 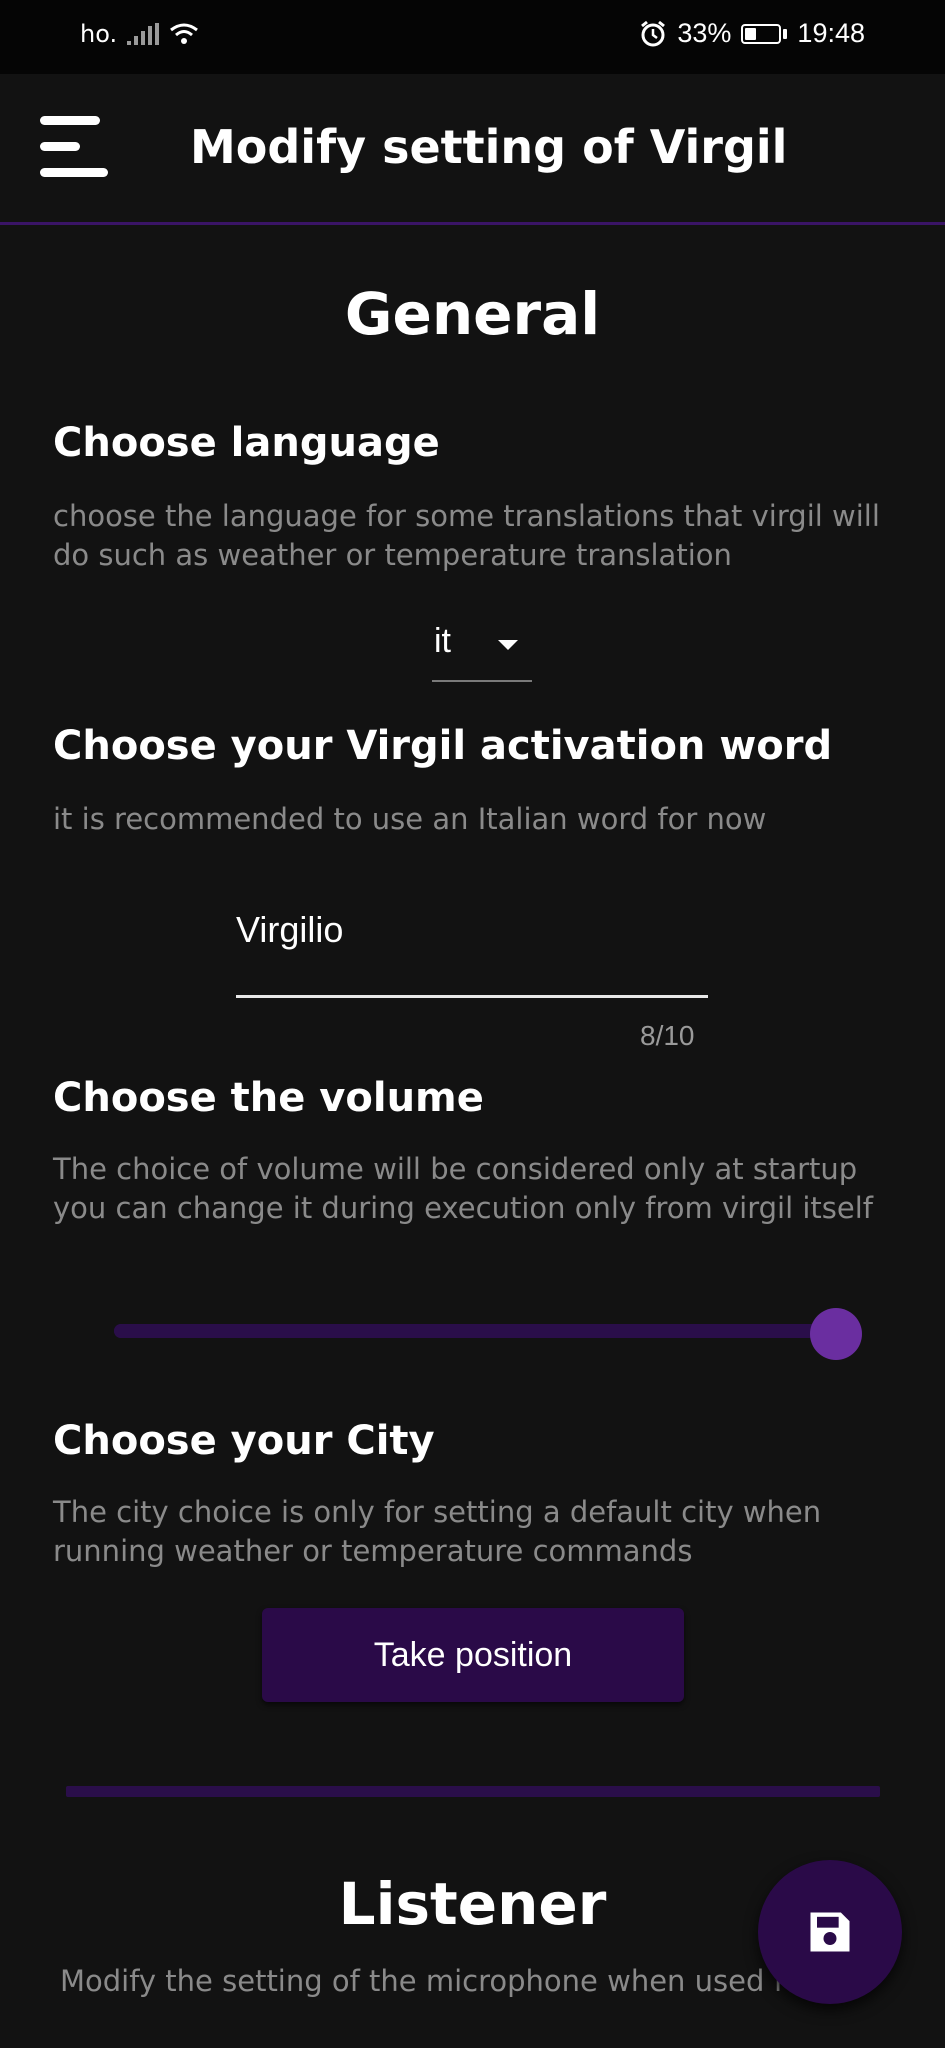 I want to click on status-left: ho., so click(x=139, y=34).